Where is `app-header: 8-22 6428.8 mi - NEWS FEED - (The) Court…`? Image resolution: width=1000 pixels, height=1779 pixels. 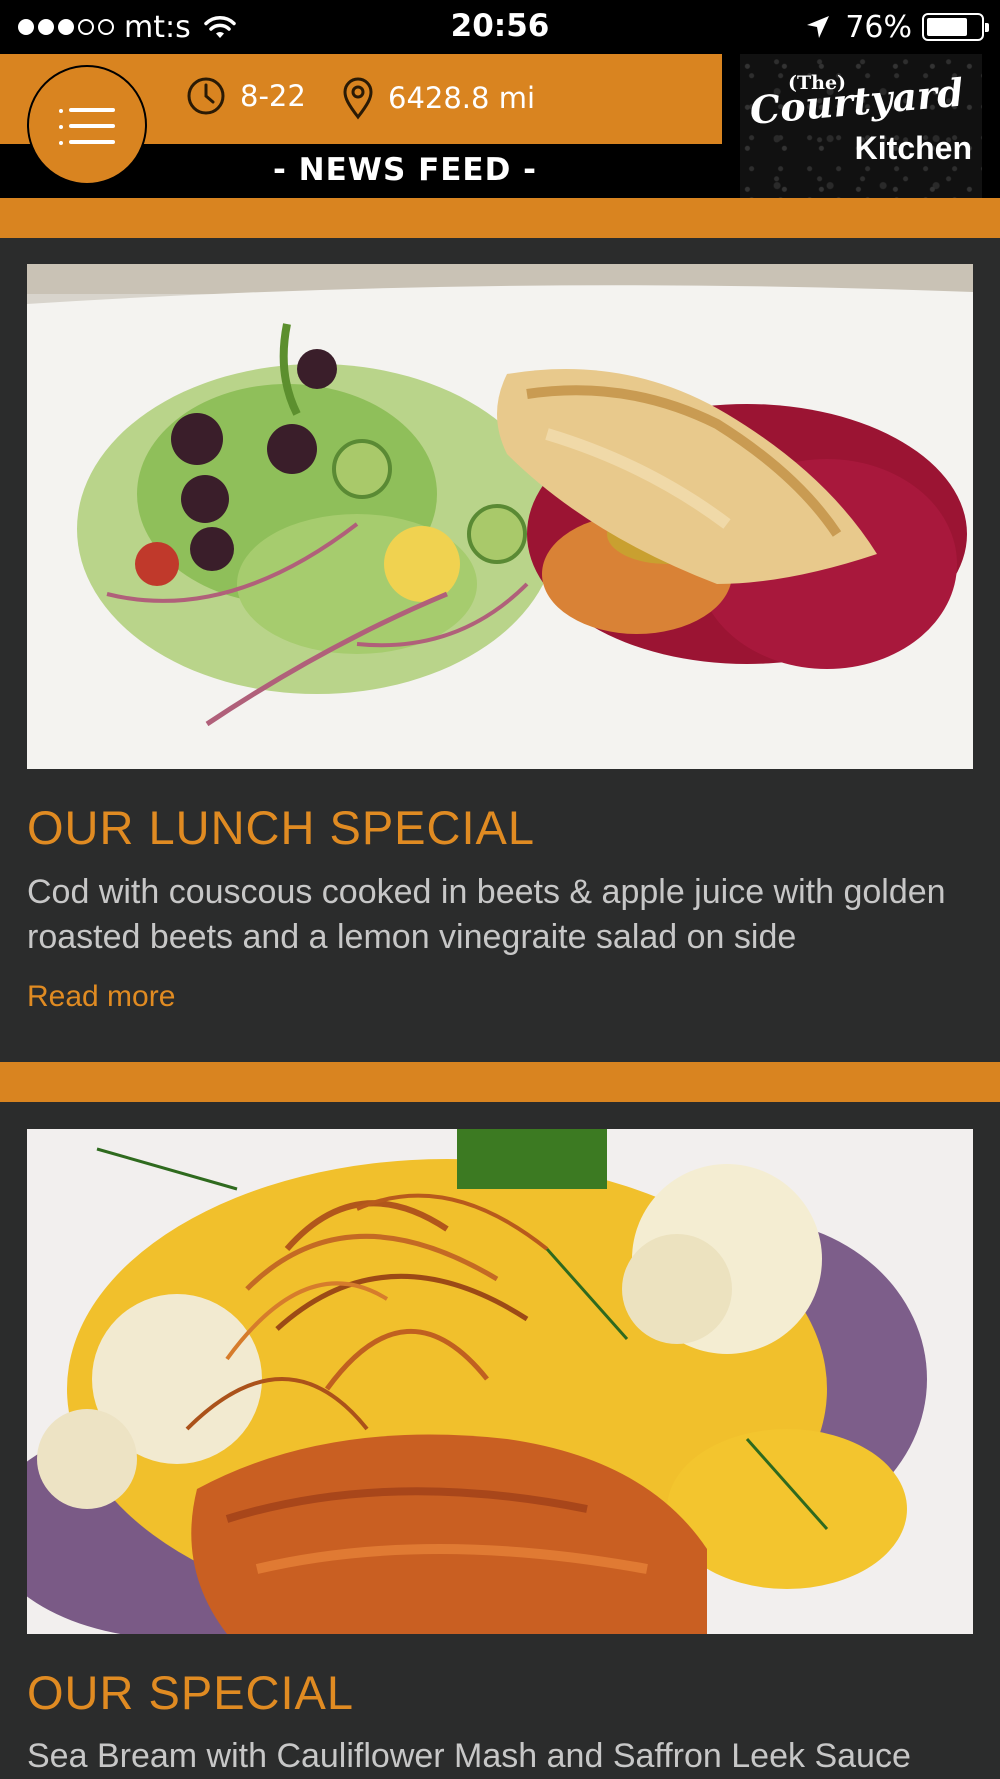 app-header: 8-22 6428.8 mi - NEWS FEED - (The) Court… is located at coordinates (500, 126).